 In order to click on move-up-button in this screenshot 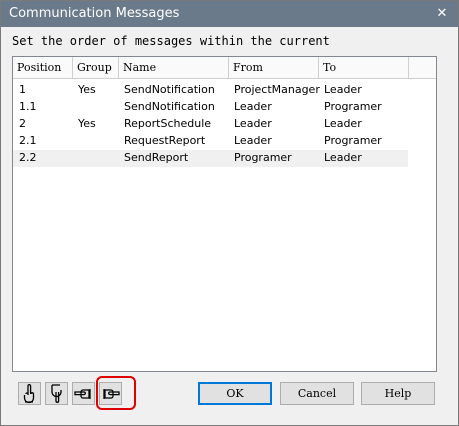, I will do `click(29, 393)`.